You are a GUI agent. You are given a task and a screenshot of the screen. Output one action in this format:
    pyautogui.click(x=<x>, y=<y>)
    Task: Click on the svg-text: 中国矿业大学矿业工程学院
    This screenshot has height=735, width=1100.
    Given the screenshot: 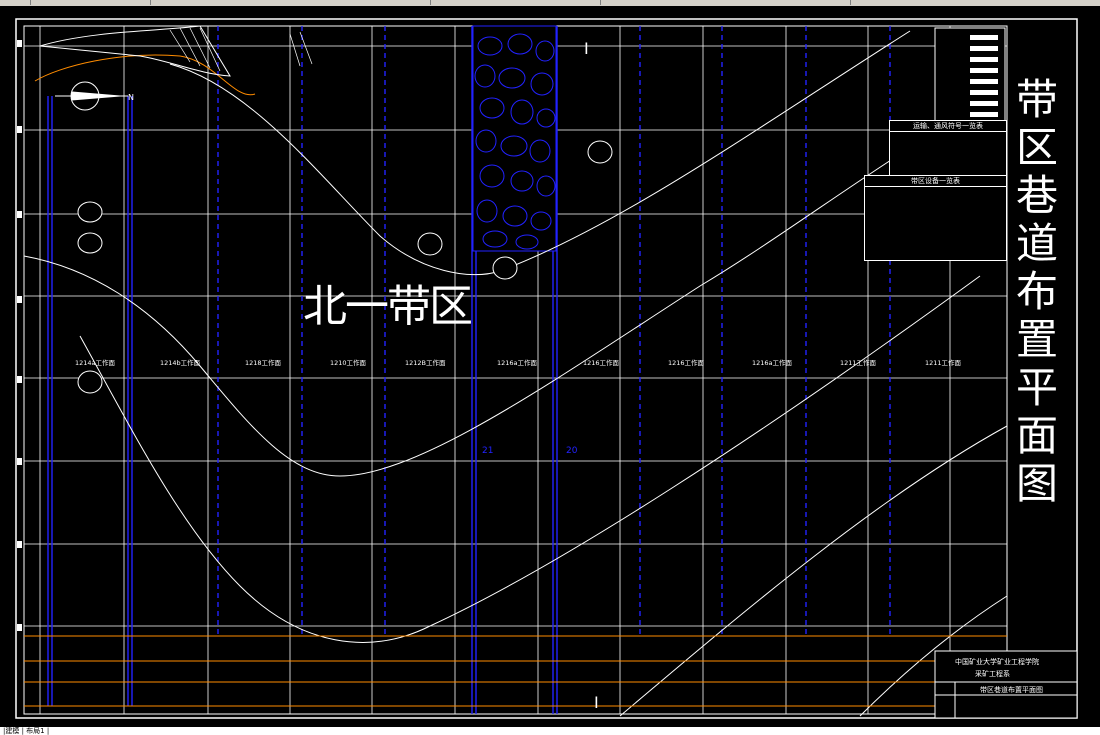 What is the action you would take?
    pyautogui.click(x=997, y=661)
    